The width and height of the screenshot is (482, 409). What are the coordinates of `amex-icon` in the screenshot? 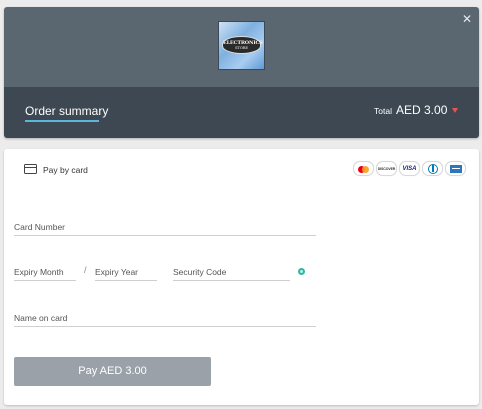 It's located at (455, 168).